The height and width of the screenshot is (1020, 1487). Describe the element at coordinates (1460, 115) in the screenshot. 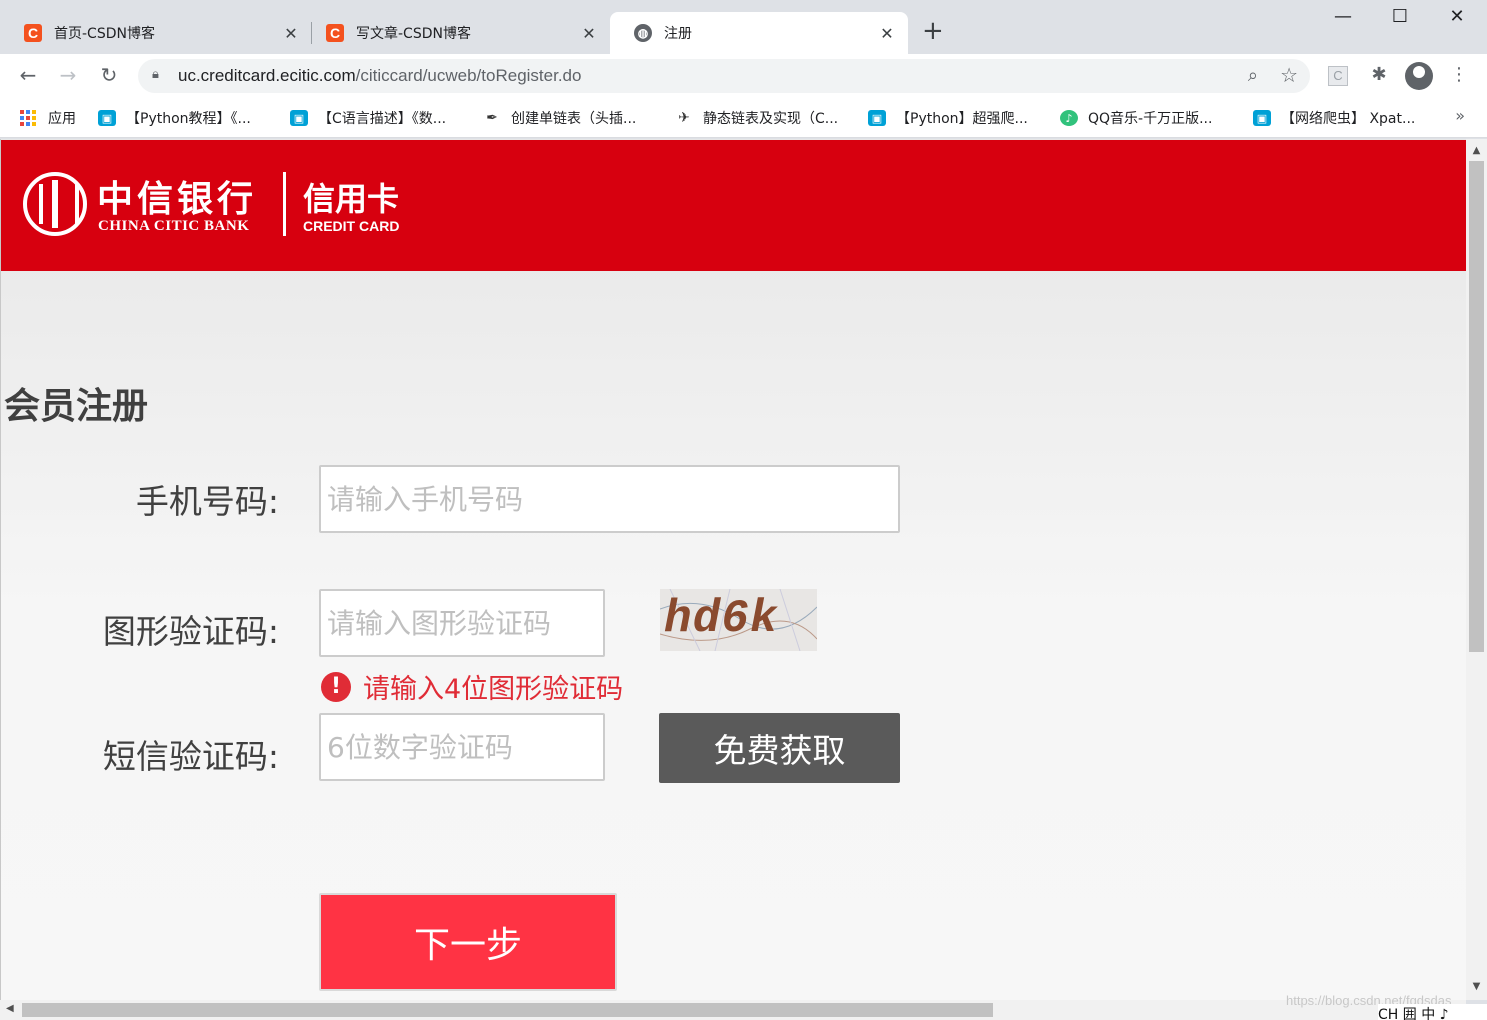

I see `bookmarks-overflow-button: »` at that location.